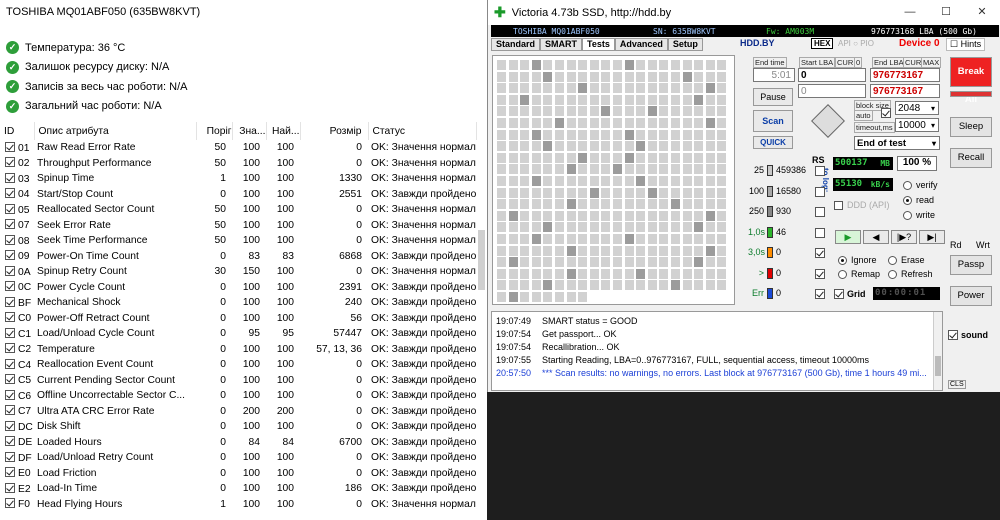 This screenshot has width=1000, height=520. I want to click on end-button: ▶|, so click(932, 237).